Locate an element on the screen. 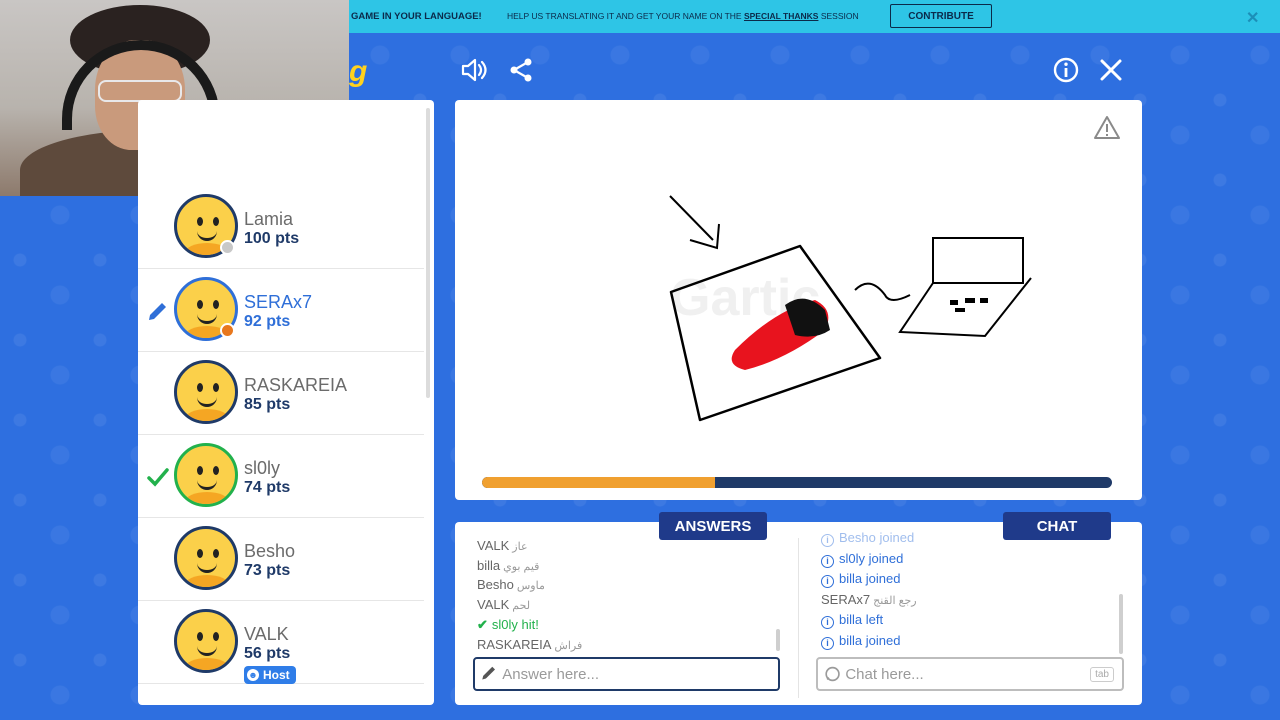 The width and height of the screenshot is (1280, 720). answer-input-box is located at coordinates (626, 674).